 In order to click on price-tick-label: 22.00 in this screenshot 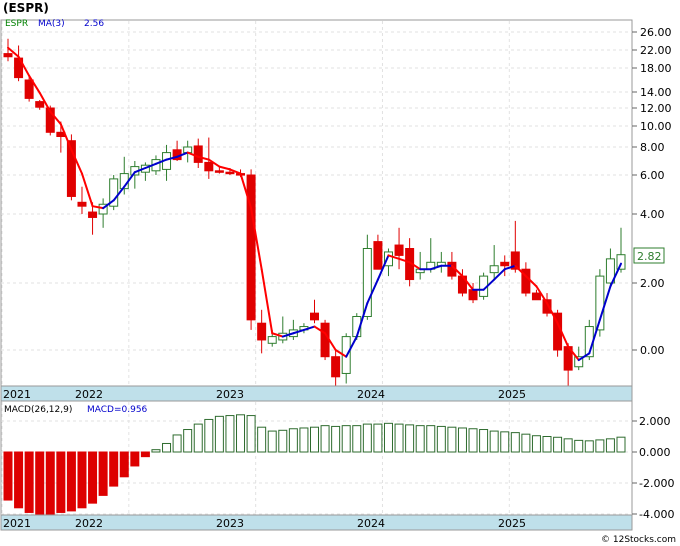, I will do `click(656, 50)`.